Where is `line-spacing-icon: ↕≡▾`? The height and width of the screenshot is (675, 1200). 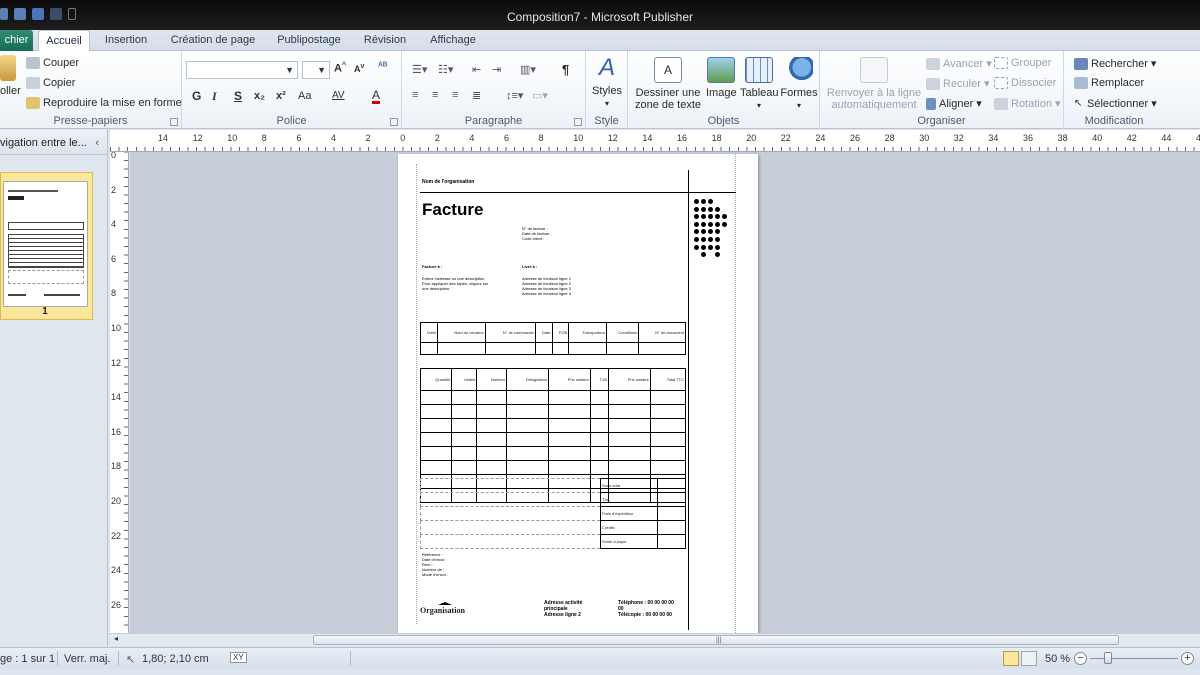
line-spacing-icon: ↕≡▾ is located at coordinates (514, 95).